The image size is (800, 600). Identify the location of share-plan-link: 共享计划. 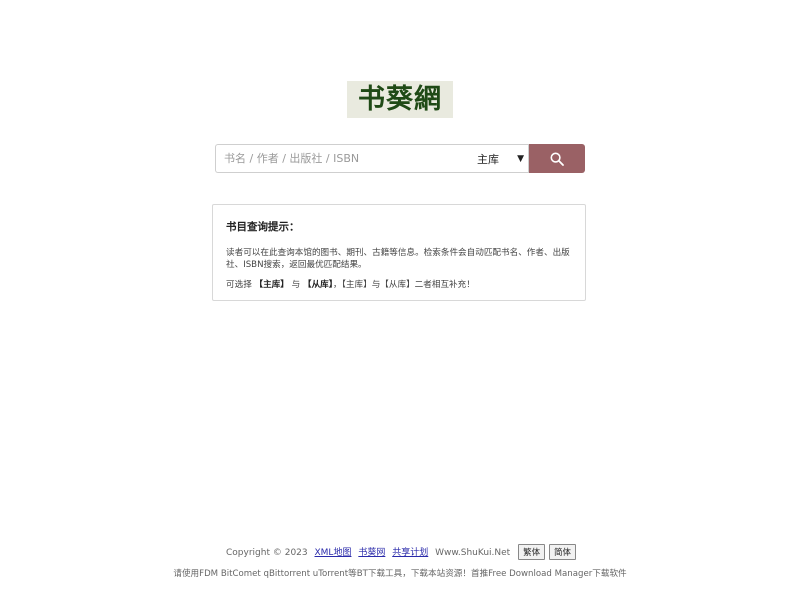
(410, 553).